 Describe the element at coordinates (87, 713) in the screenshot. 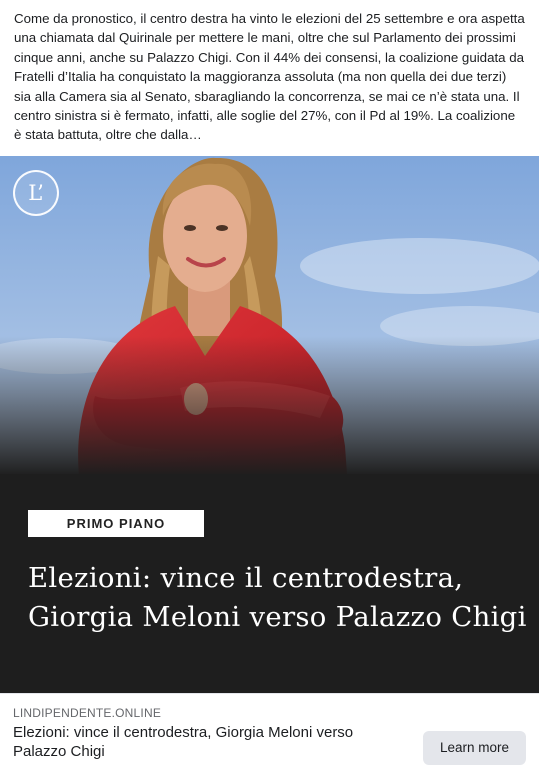

I see `link-domain: LINDIPENDENTE.ONLINE` at that location.